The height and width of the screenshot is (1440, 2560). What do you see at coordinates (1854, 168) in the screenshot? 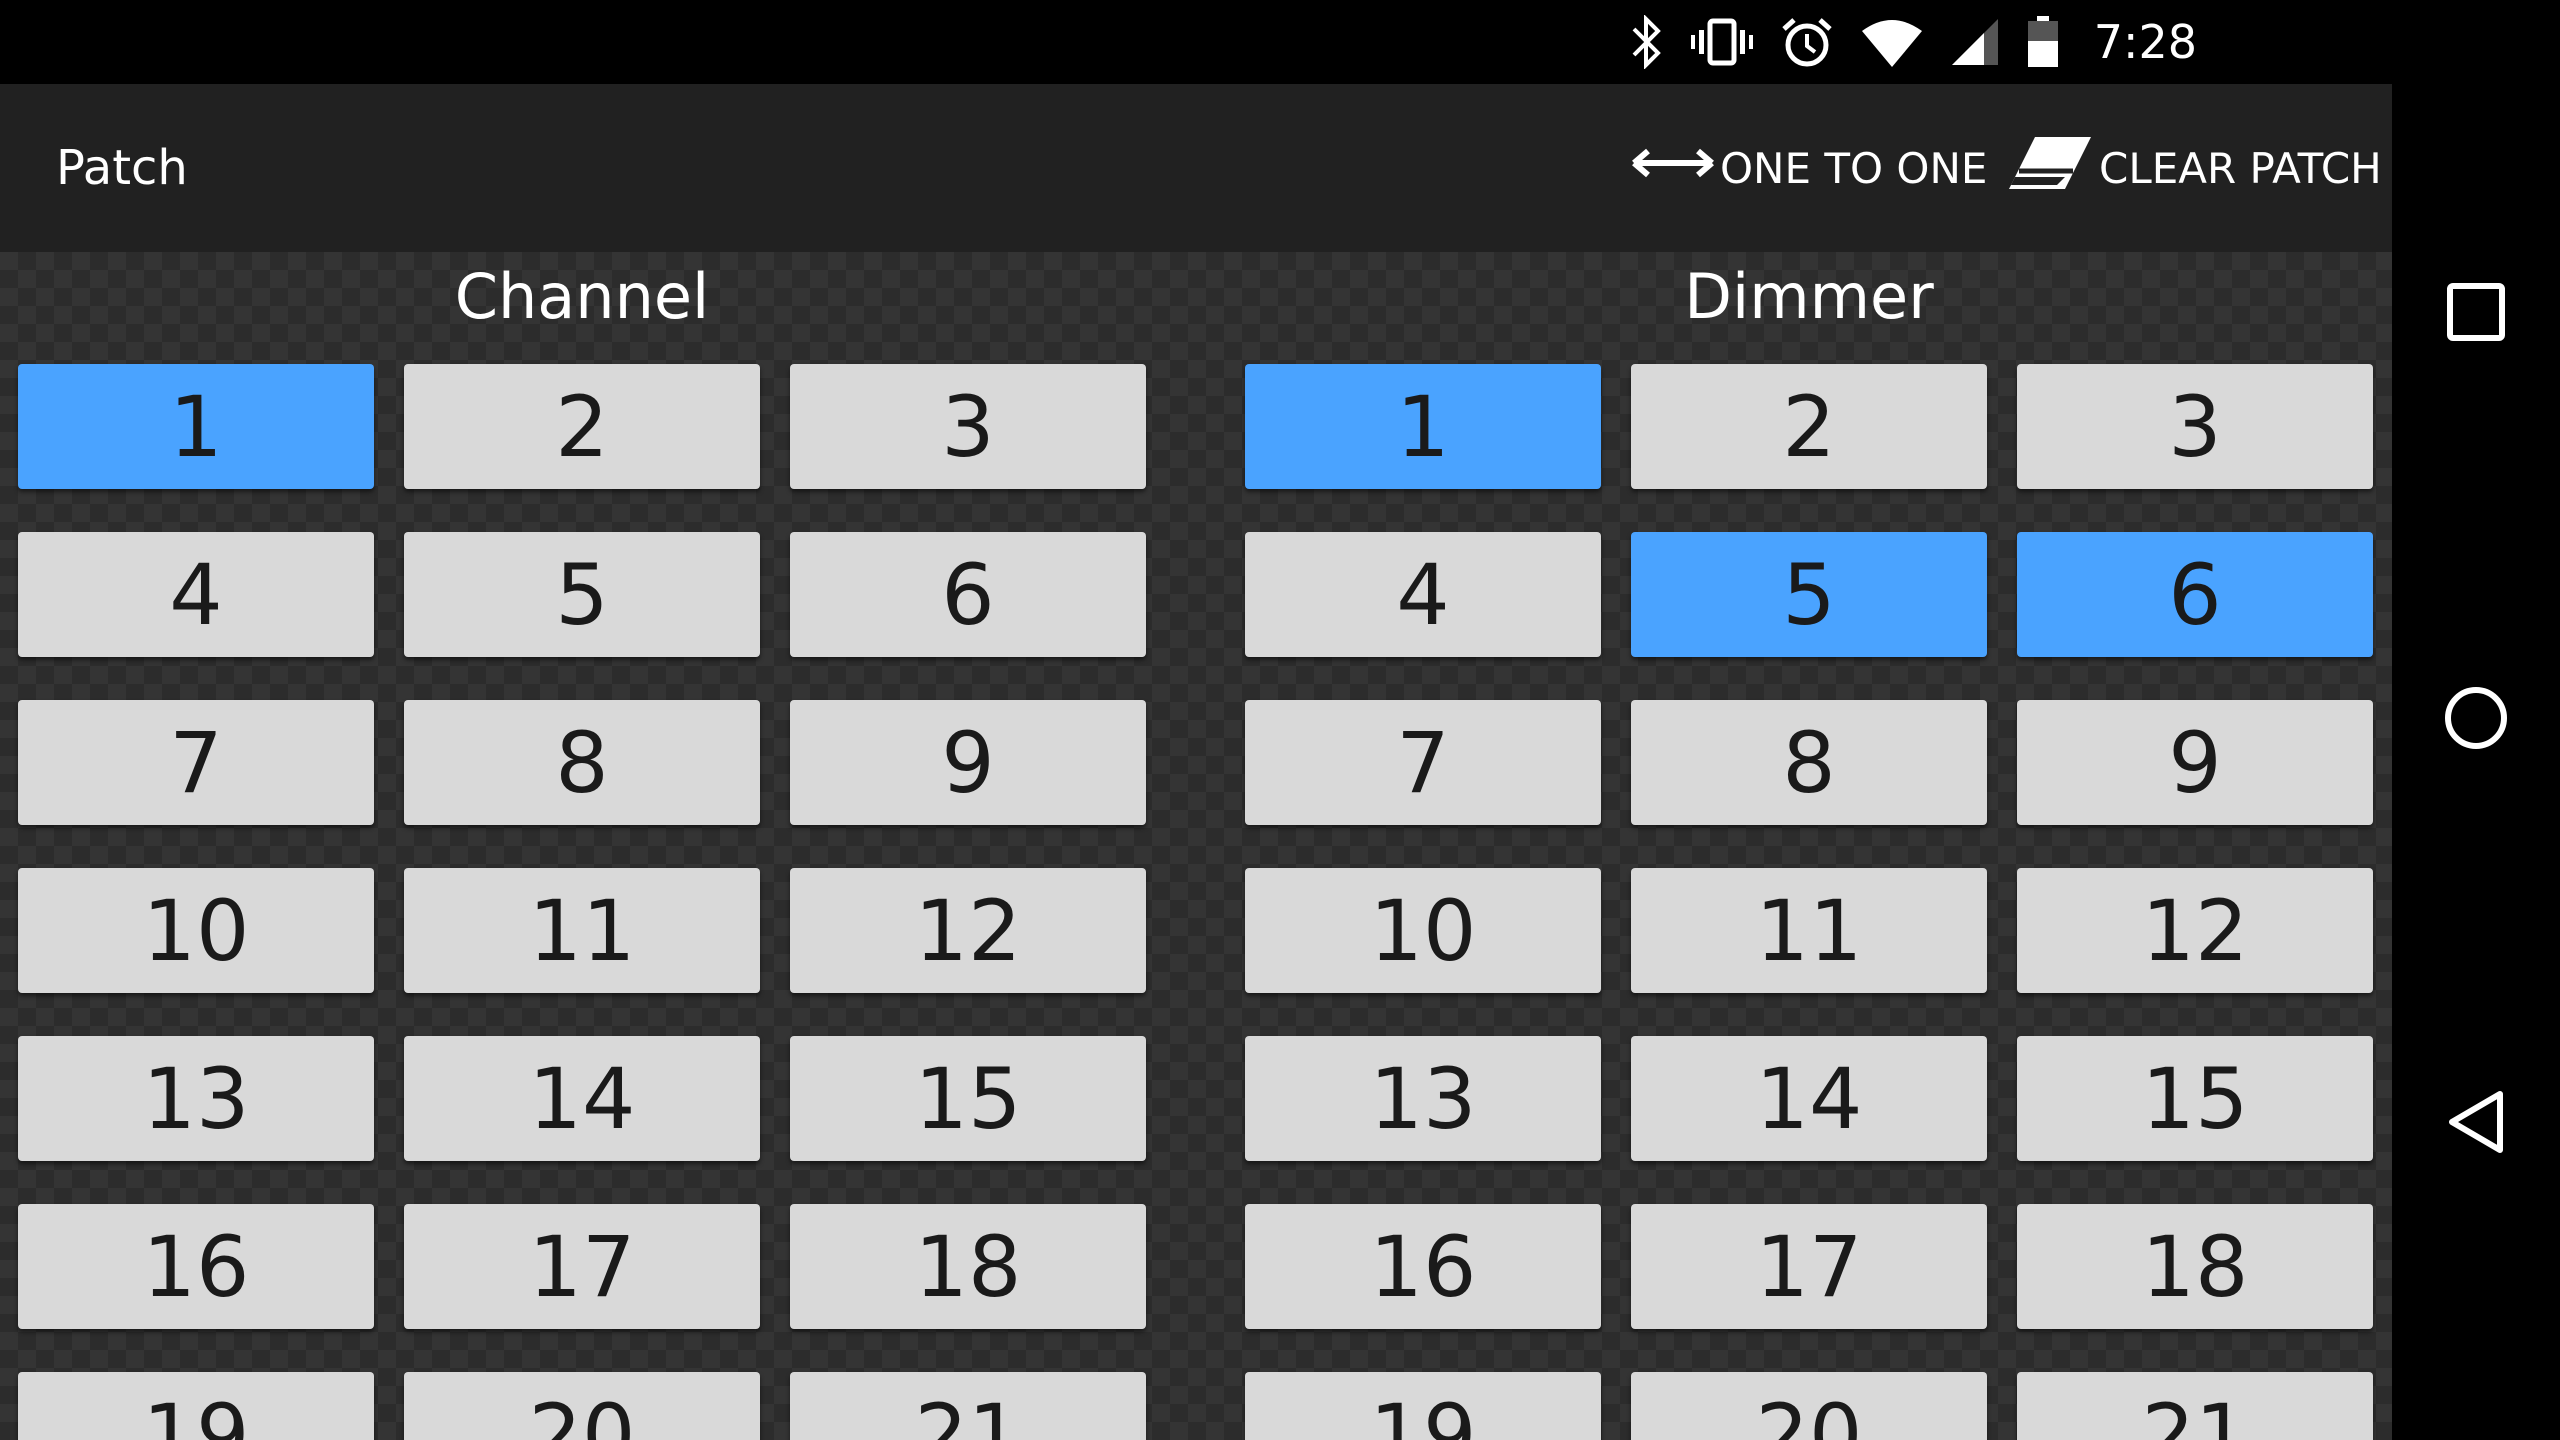
I see `one-to-one-label: ONE TO ONE` at bounding box center [1854, 168].